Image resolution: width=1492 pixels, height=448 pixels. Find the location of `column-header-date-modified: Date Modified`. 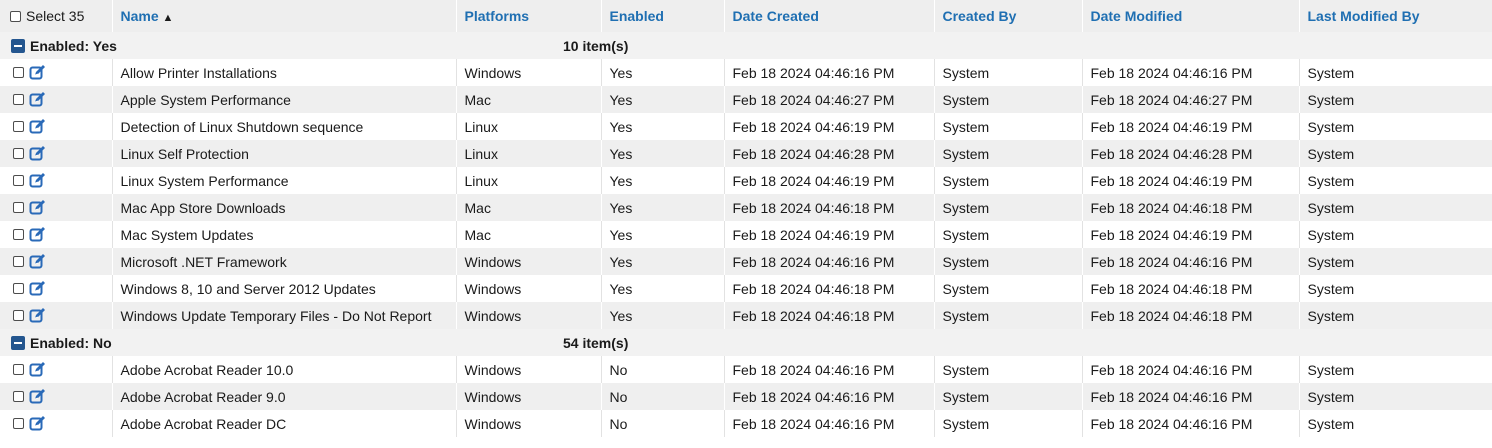

column-header-date-modified: Date Modified is located at coordinates (1190, 16).